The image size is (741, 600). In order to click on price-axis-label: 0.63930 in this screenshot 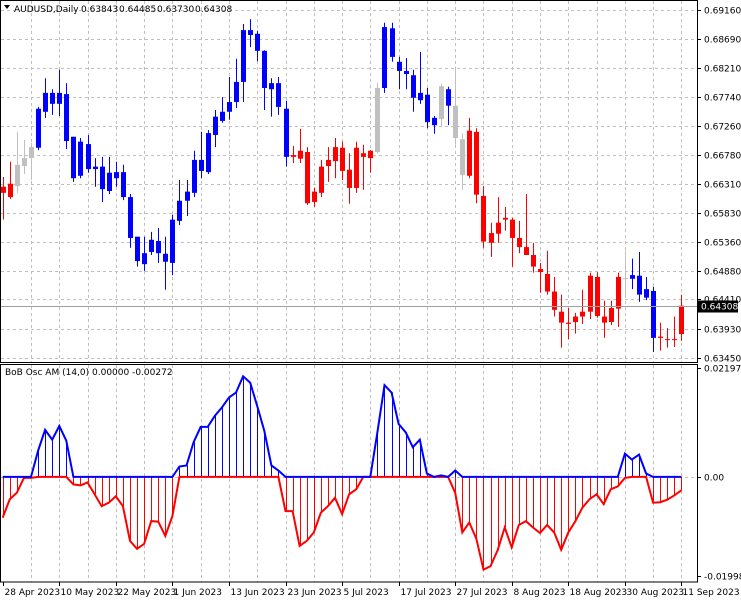, I will do `click(722, 331)`.